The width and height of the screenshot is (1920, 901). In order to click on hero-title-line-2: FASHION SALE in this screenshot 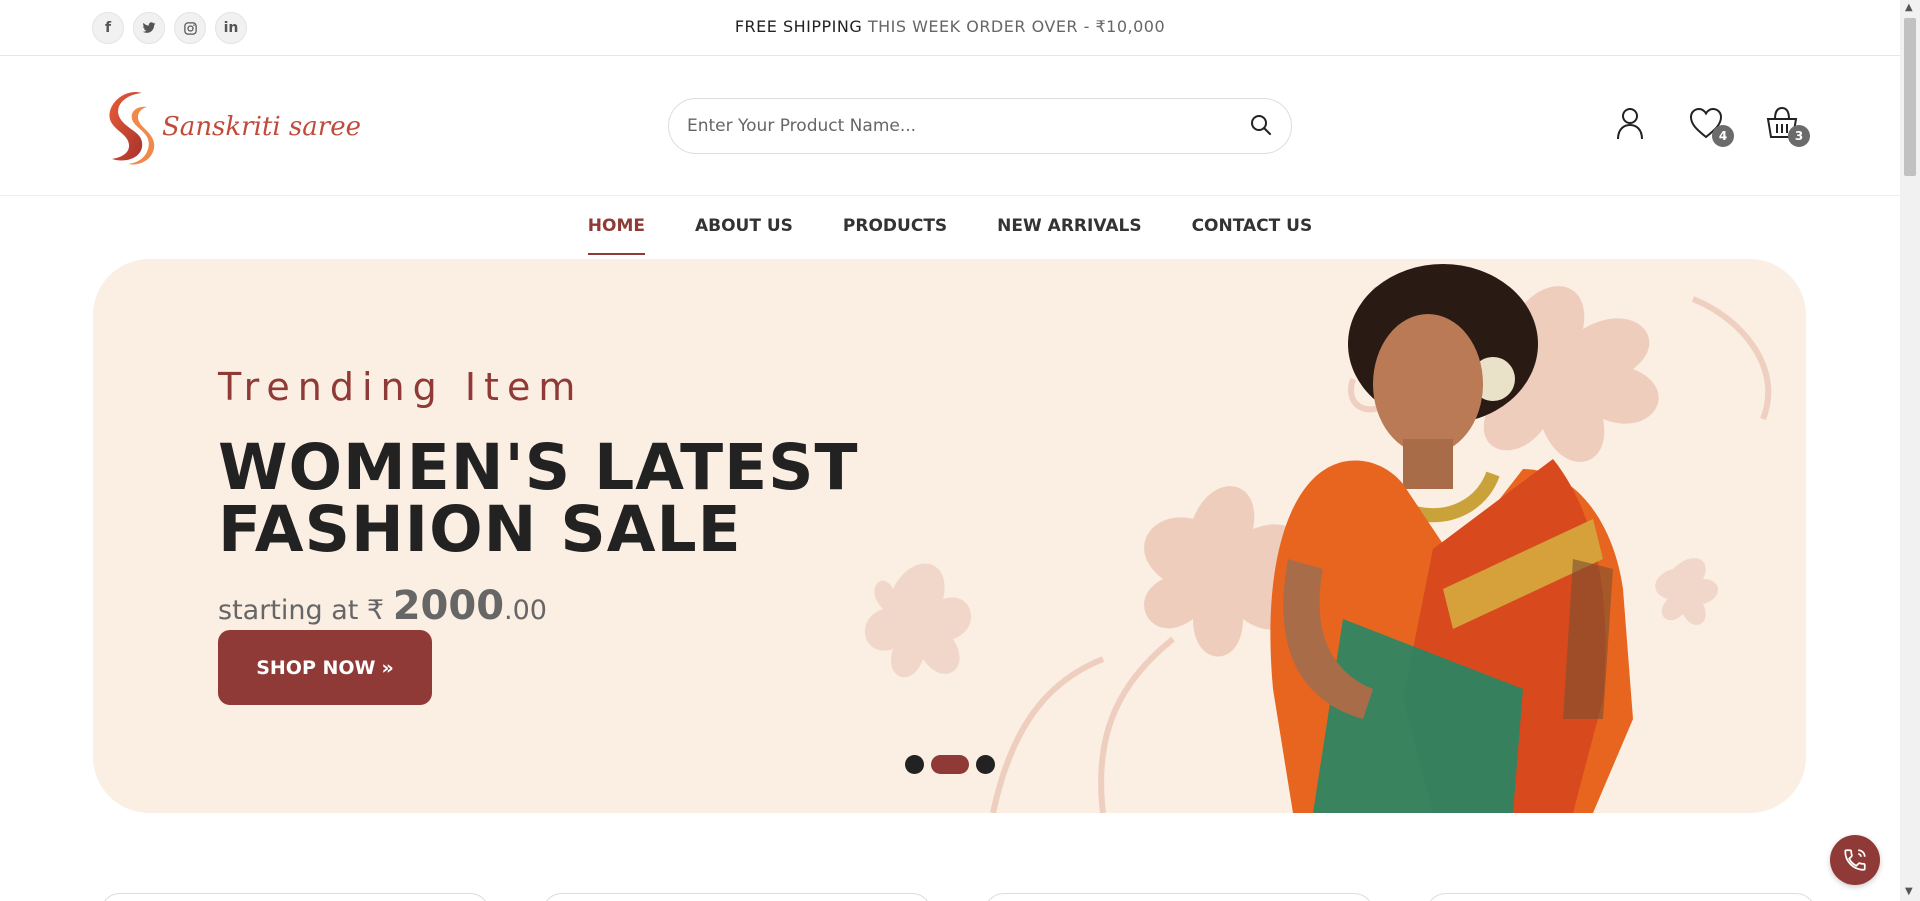, I will do `click(480, 529)`.